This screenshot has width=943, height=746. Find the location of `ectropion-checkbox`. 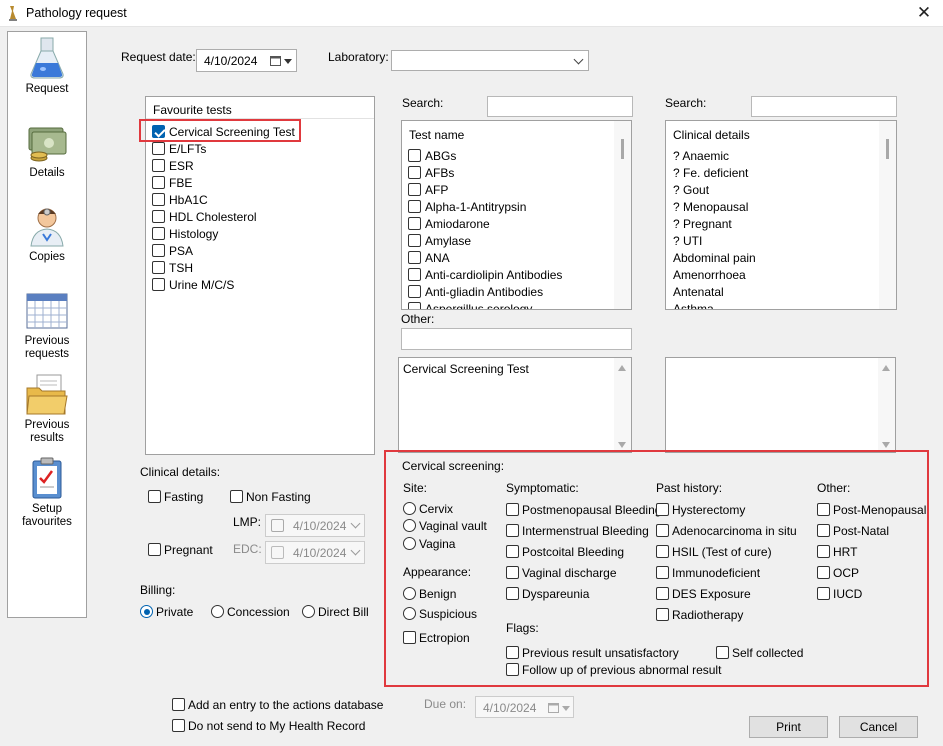

ectropion-checkbox is located at coordinates (409, 637).